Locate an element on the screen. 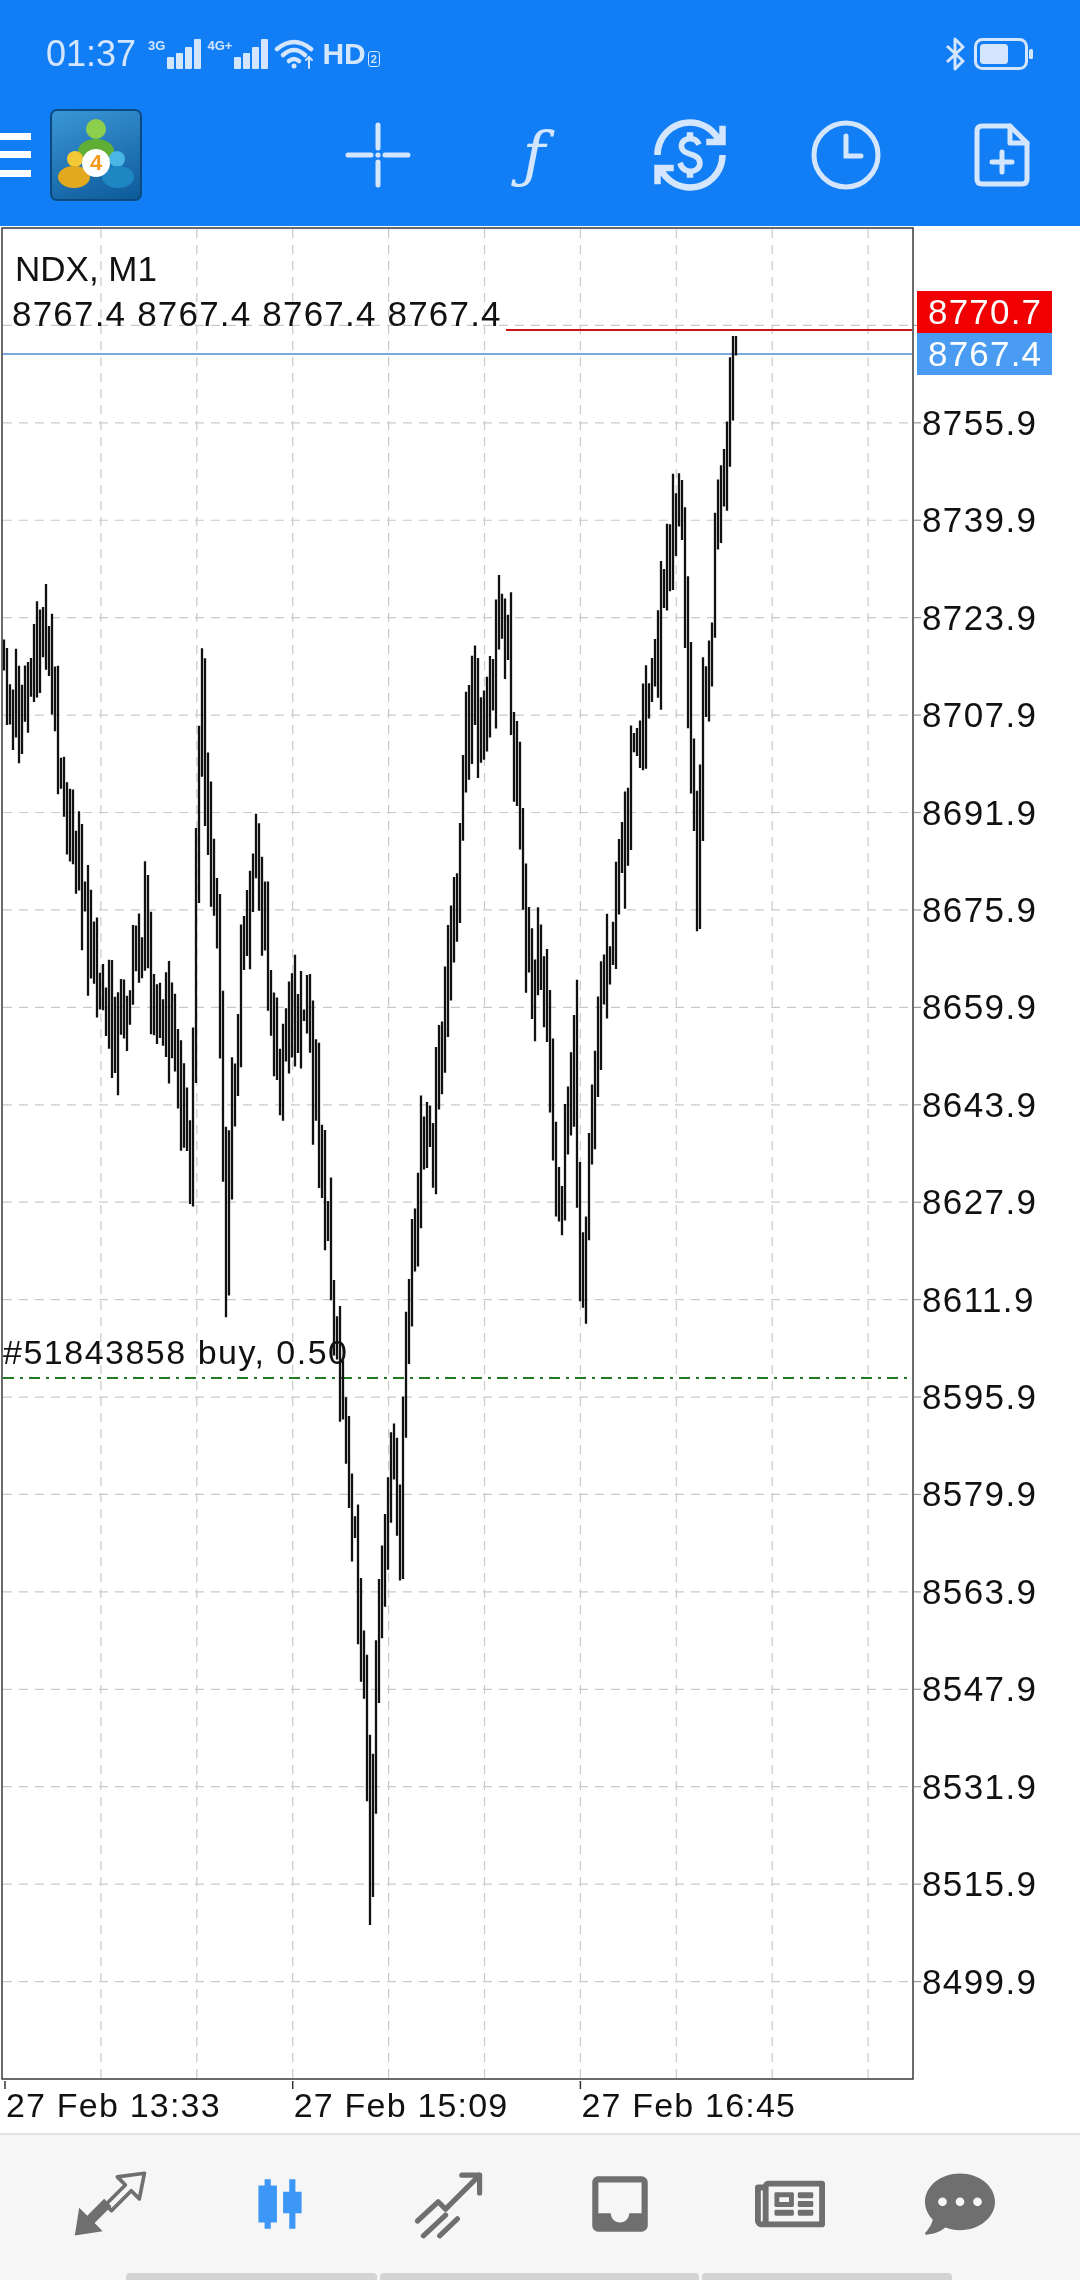  diagonal-arrows-icon is located at coordinates (110, 2204).